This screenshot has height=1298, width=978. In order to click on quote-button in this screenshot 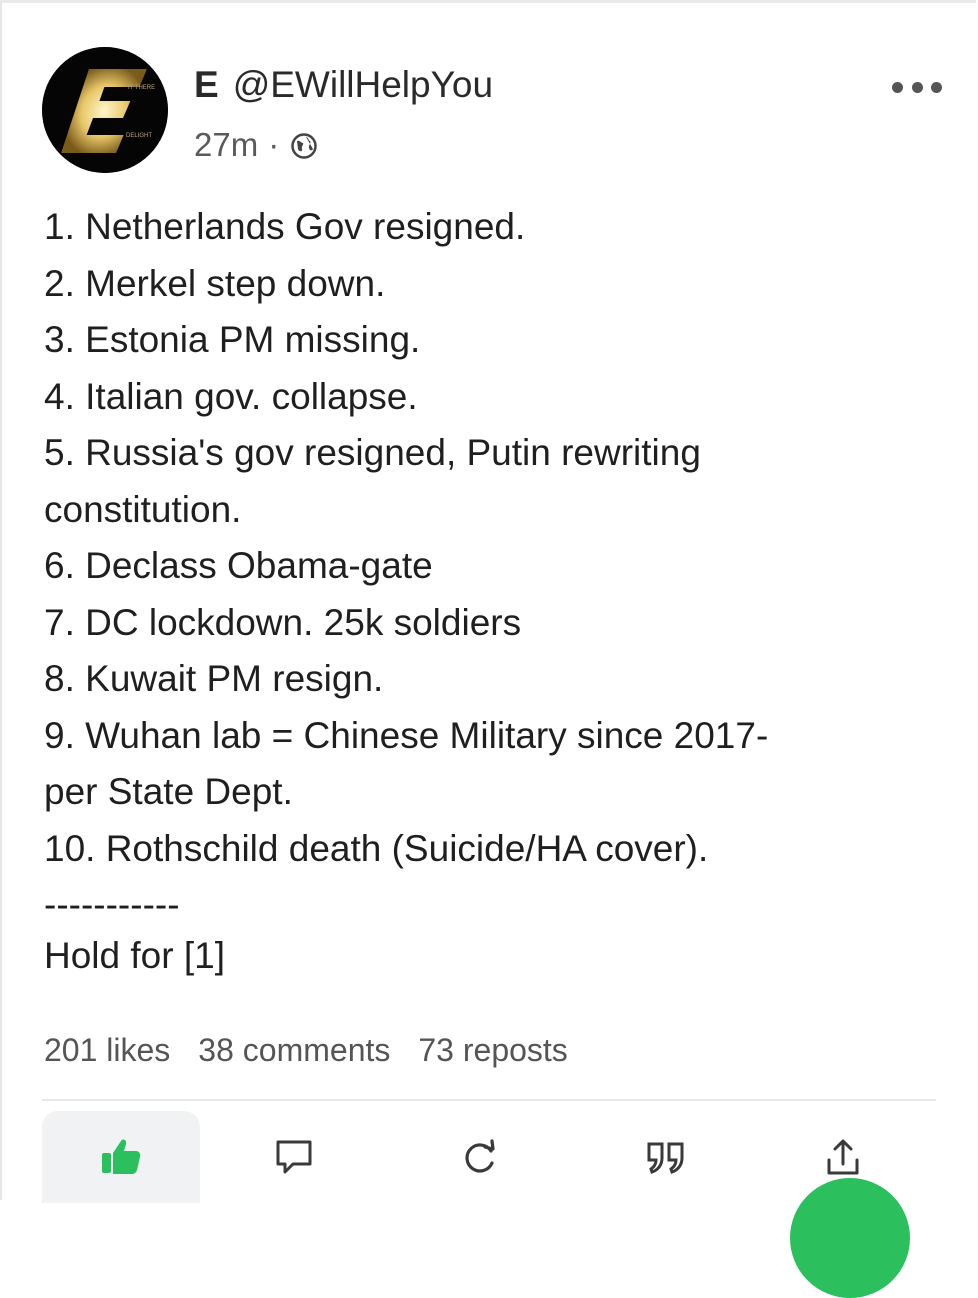, I will do `click(666, 1157)`.